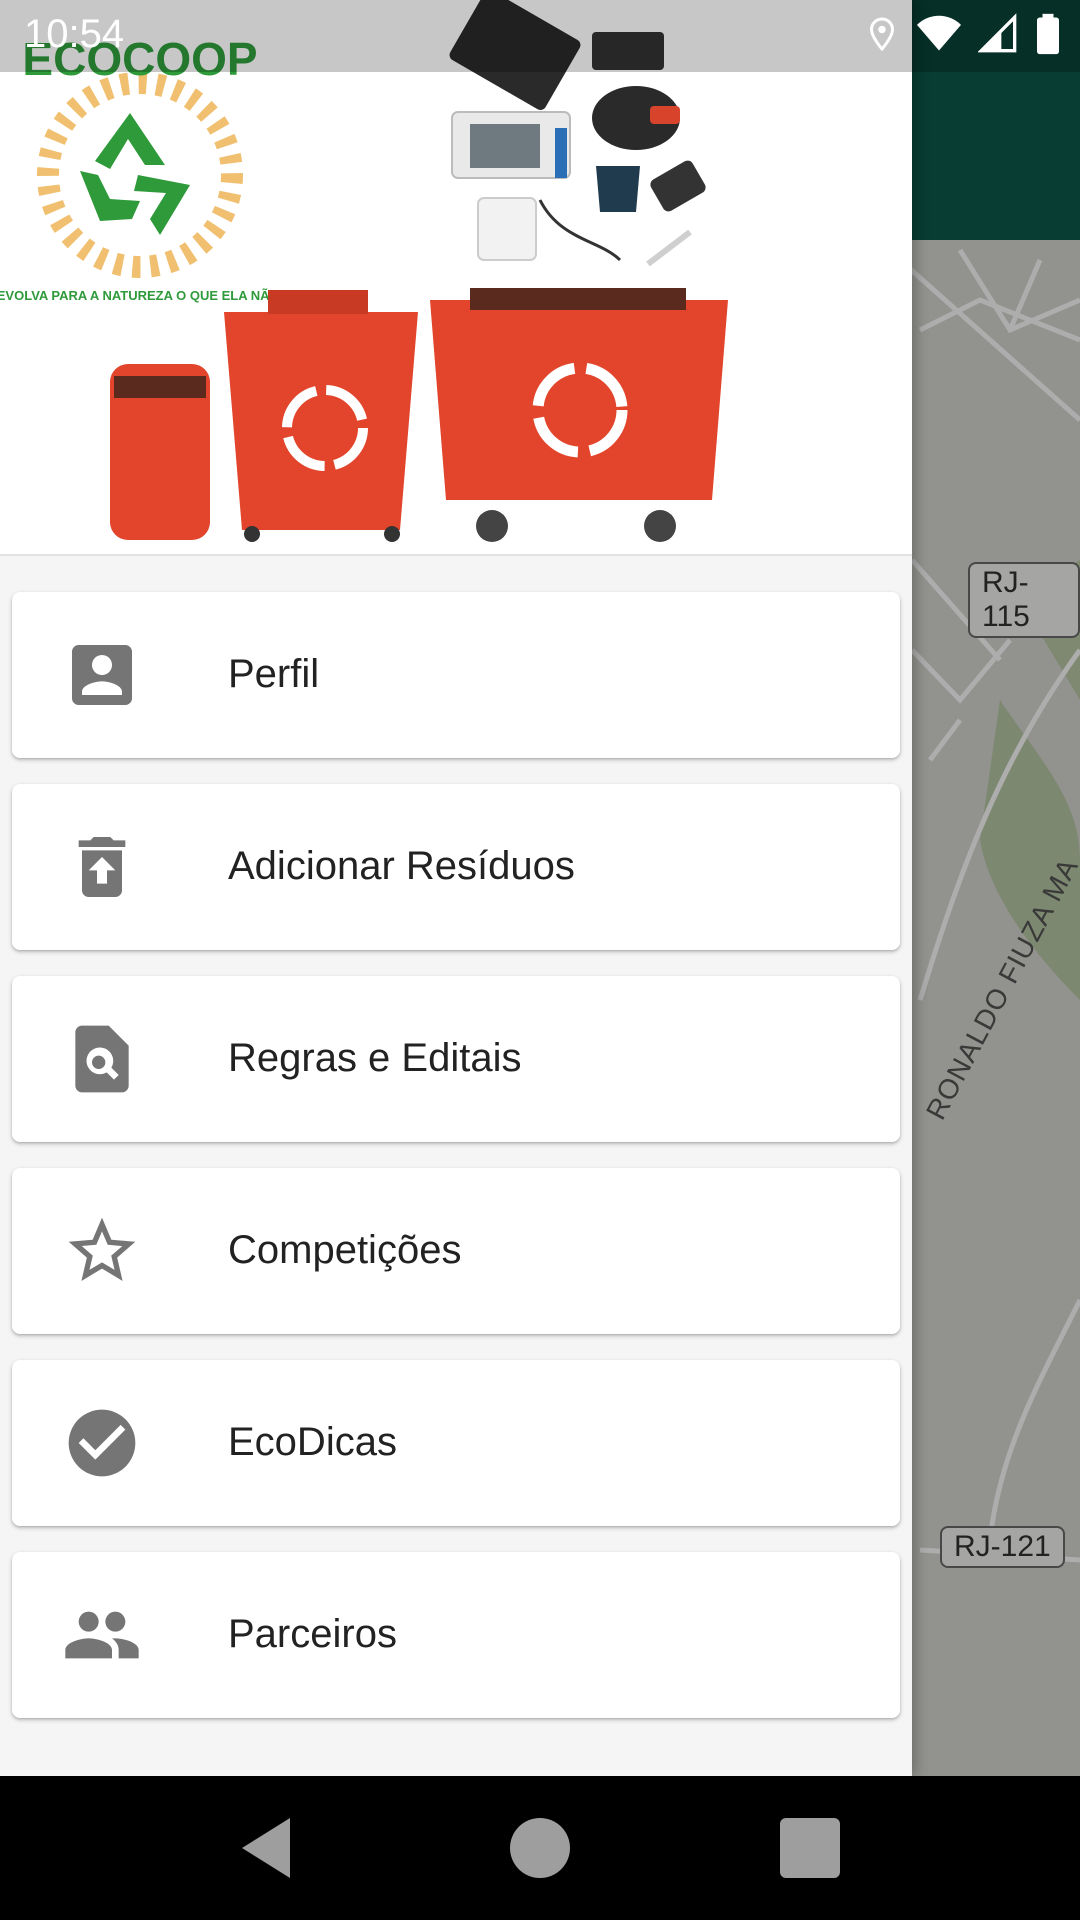  I want to click on menu-item-adicionar-residuos: Adicionar Resíduos, so click(456, 867).